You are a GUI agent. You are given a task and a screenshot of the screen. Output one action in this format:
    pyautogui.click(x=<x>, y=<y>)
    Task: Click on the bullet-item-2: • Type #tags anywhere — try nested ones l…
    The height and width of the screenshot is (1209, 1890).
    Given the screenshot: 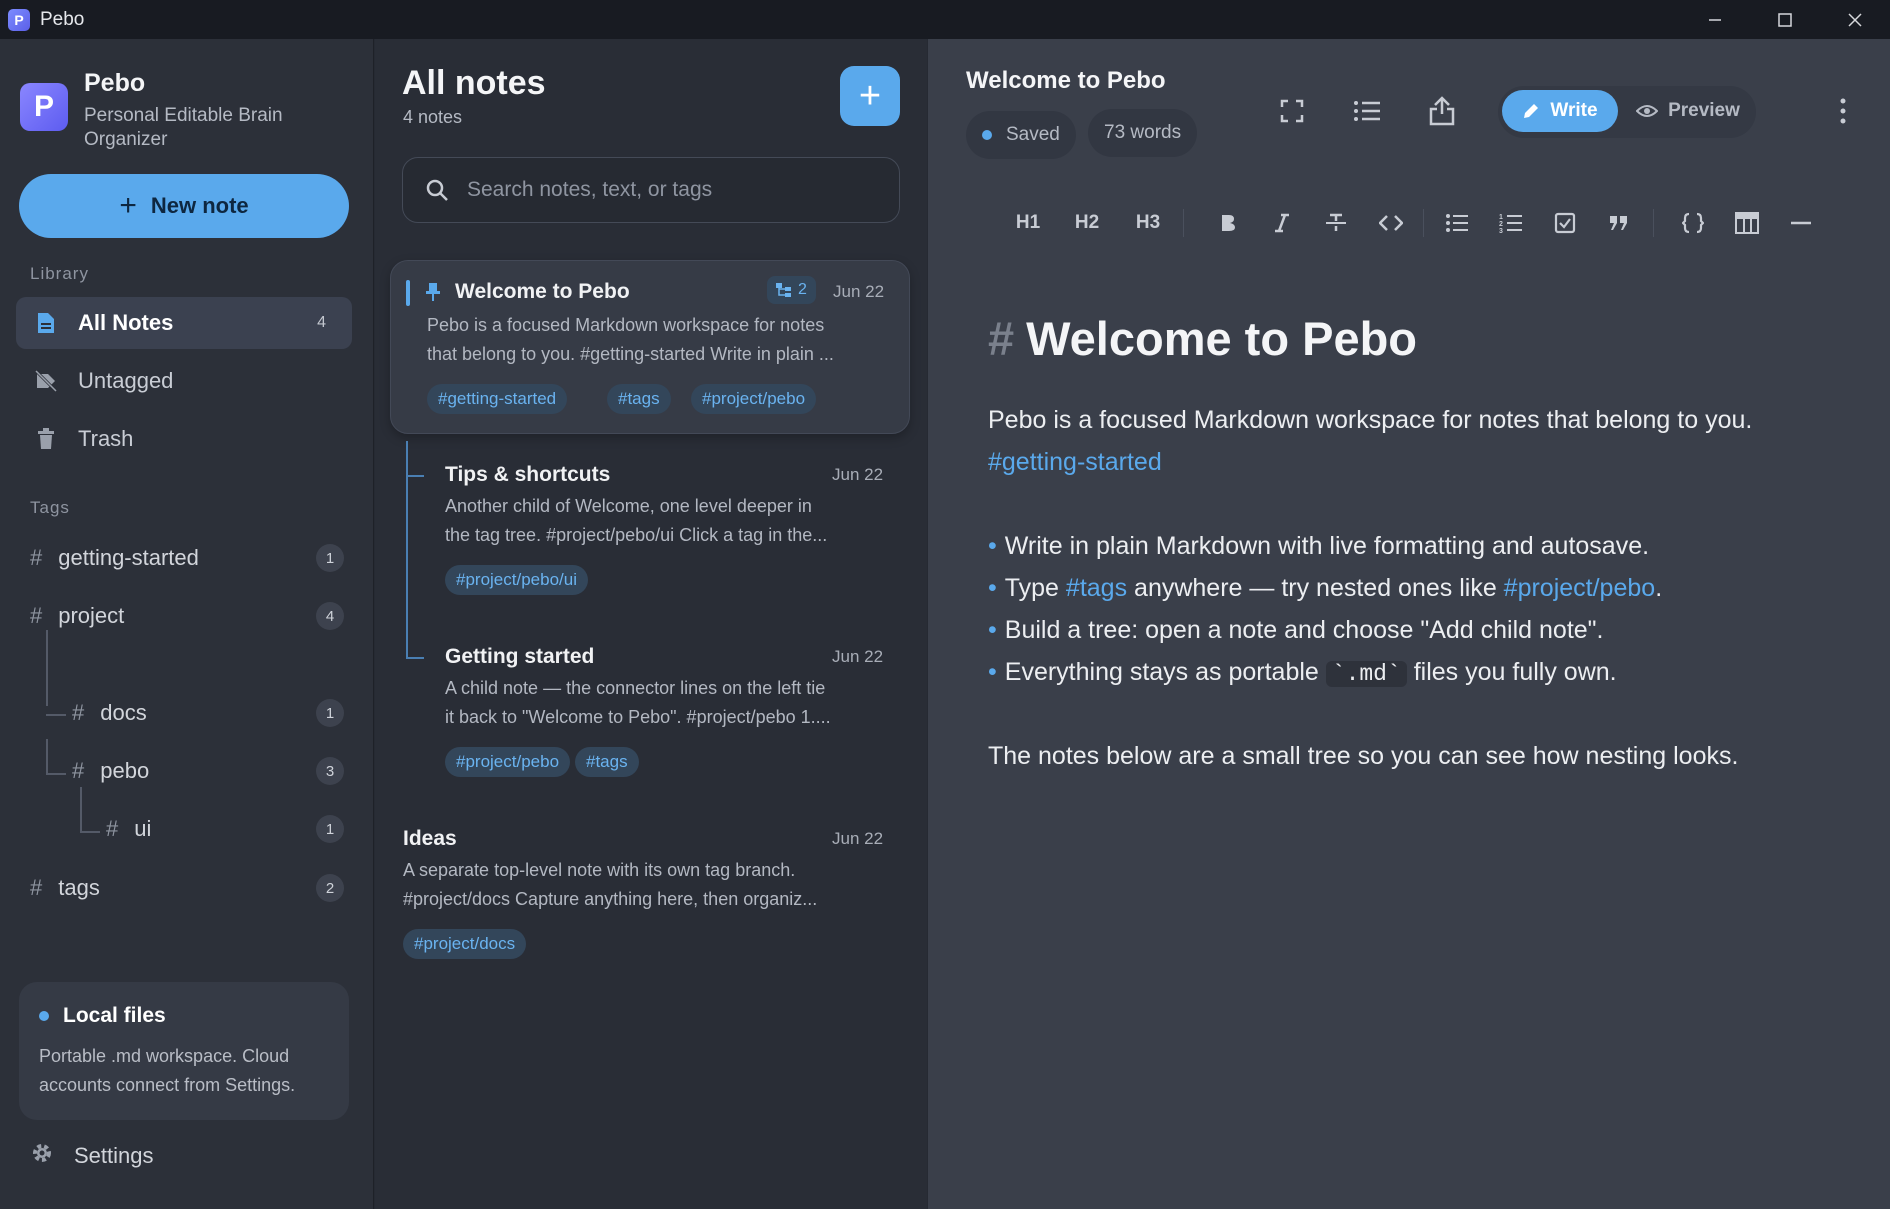 What is the action you would take?
    pyautogui.click(x=1325, y=588)
    